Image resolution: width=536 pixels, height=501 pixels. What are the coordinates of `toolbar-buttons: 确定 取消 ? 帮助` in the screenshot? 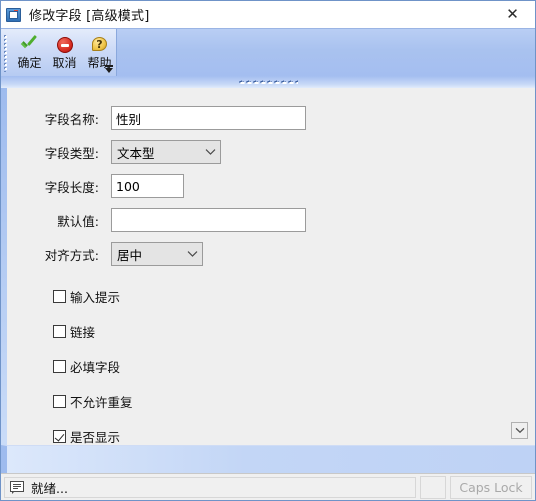 It's located at (63, 53).